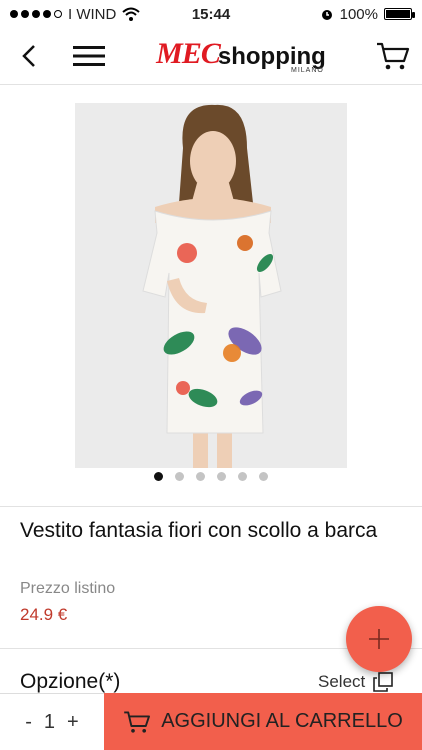 The width and height of the screenshot is (422, 750). Describe the element at coordinates (73, 722) in the screenshot. I see `qty-increase-button: +` at that location.